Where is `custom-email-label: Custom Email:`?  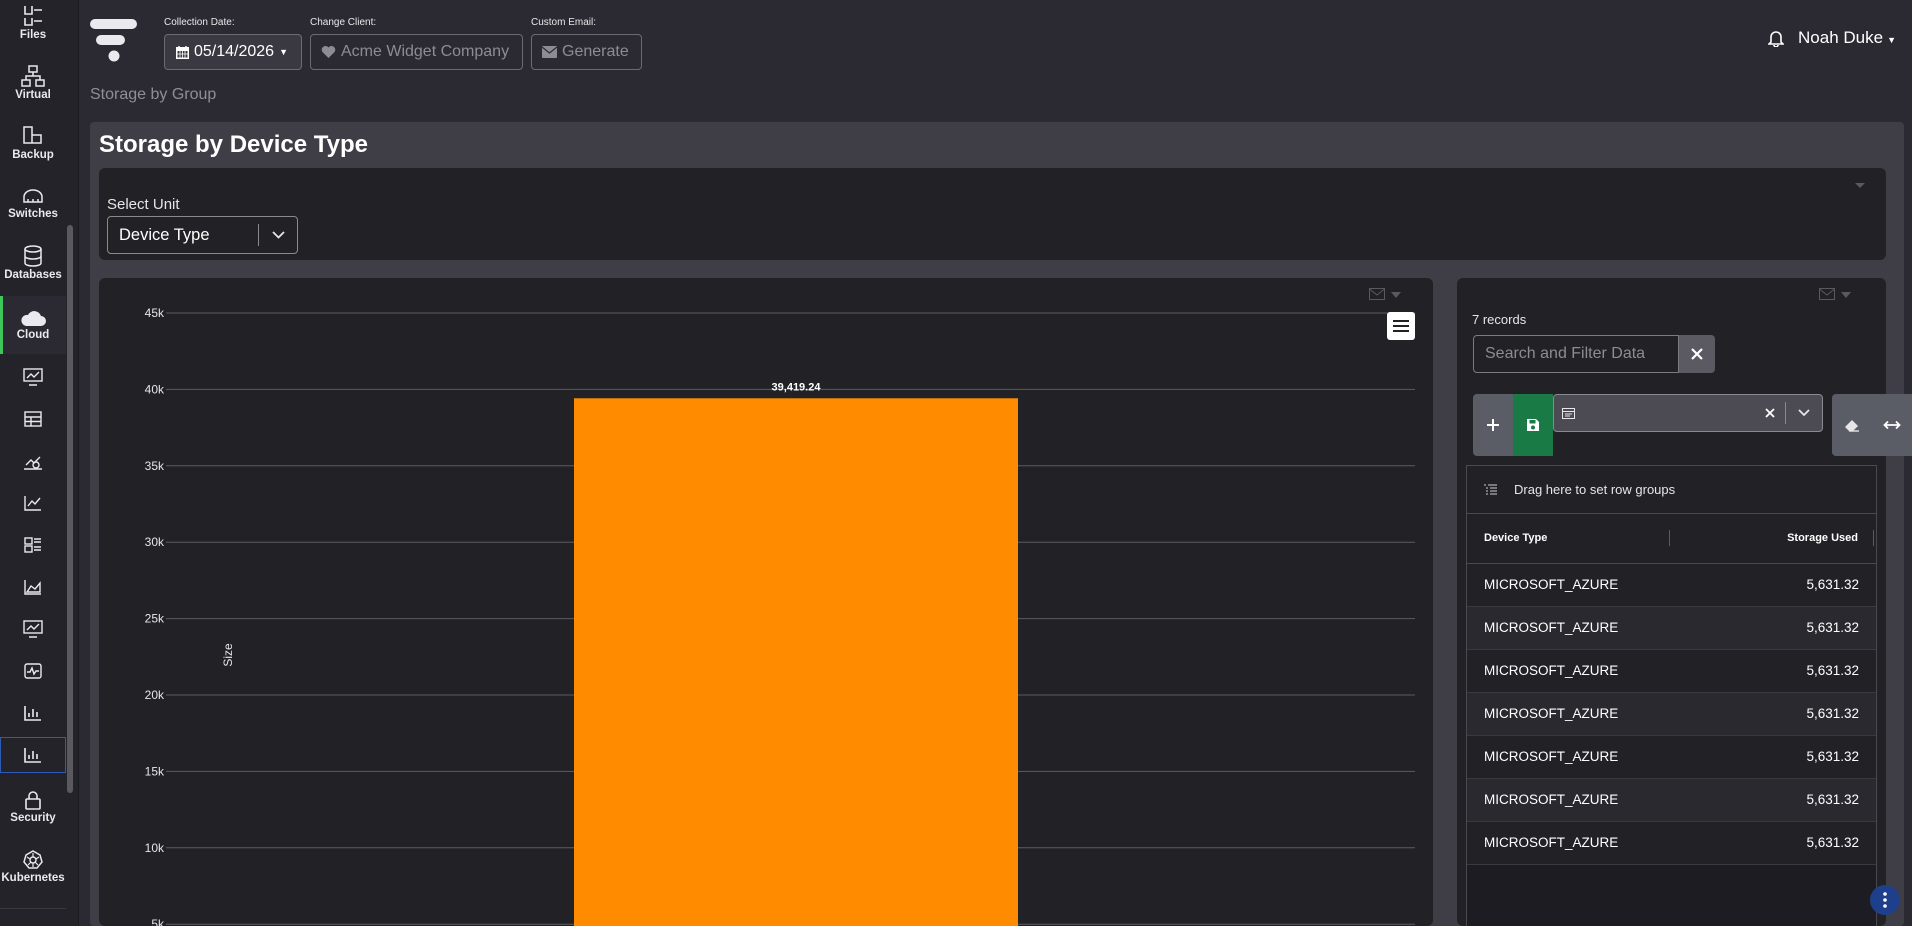
custom-email-label: Custom Email: is located at coordinates (564, 22).